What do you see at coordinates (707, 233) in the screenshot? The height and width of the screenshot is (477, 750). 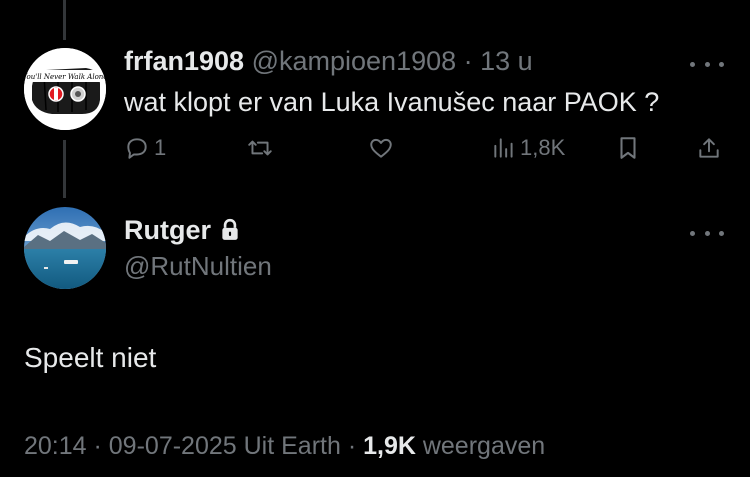 I see `main-more-icon` at bounding box center [707, 233].